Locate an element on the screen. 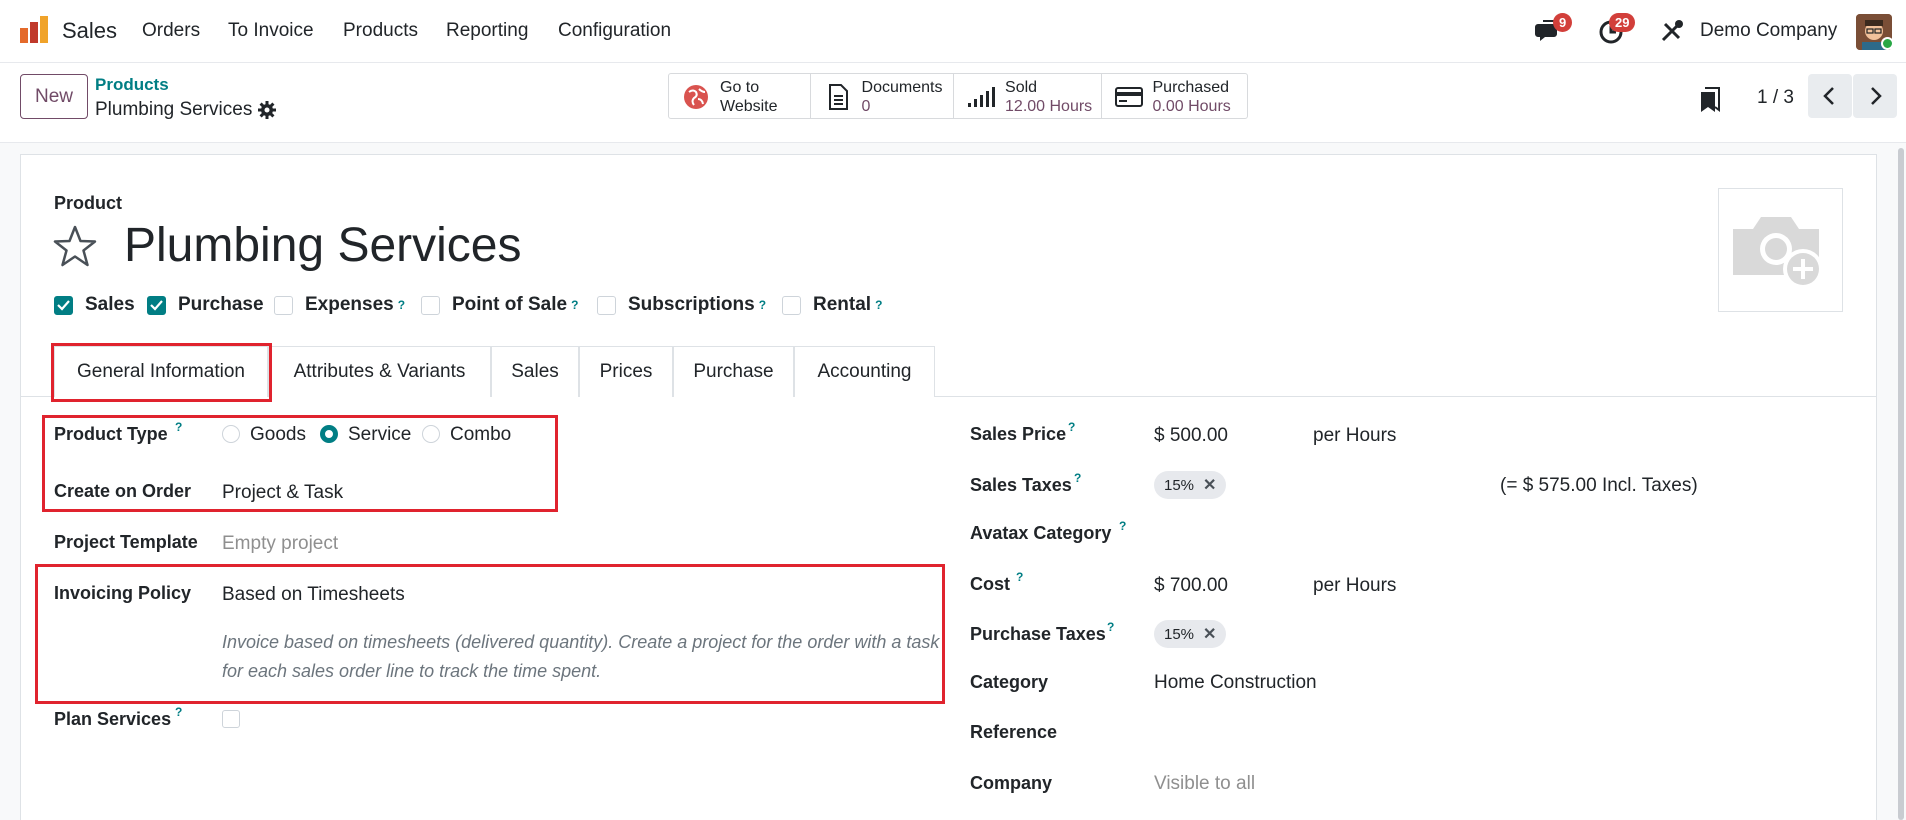  activities-badge: 29 is located at coordinates (1622, 22).